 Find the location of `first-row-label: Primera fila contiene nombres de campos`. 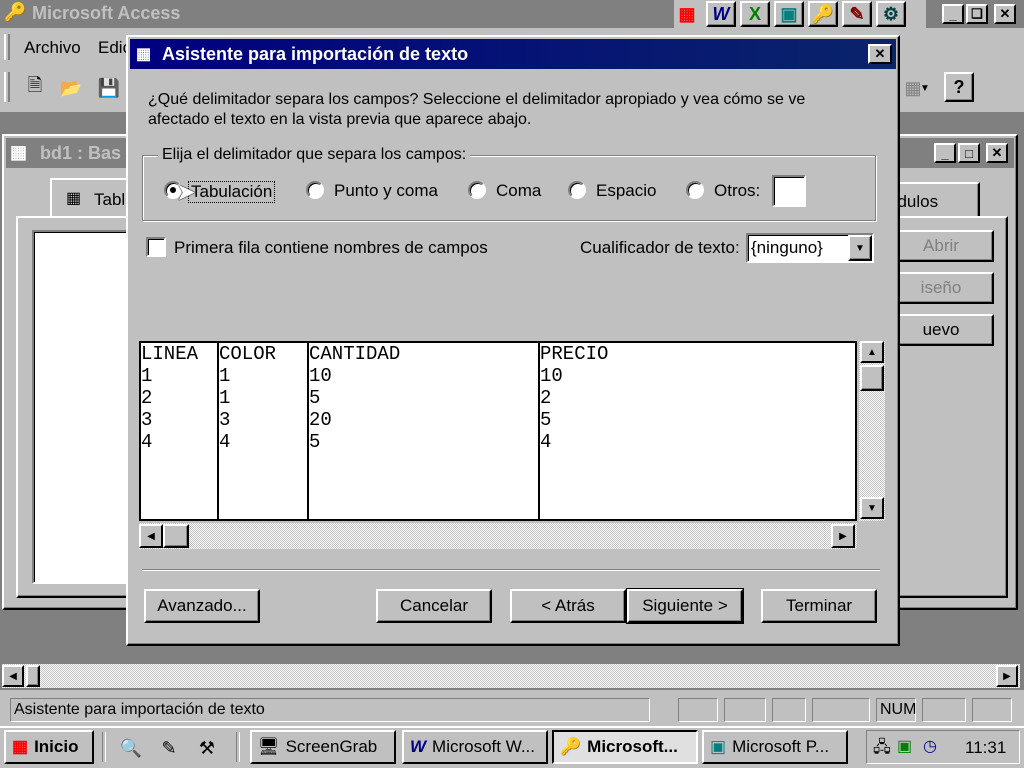

first-row-label: Primera fila contiene nombres de campos is located at coordinates (331, 248).